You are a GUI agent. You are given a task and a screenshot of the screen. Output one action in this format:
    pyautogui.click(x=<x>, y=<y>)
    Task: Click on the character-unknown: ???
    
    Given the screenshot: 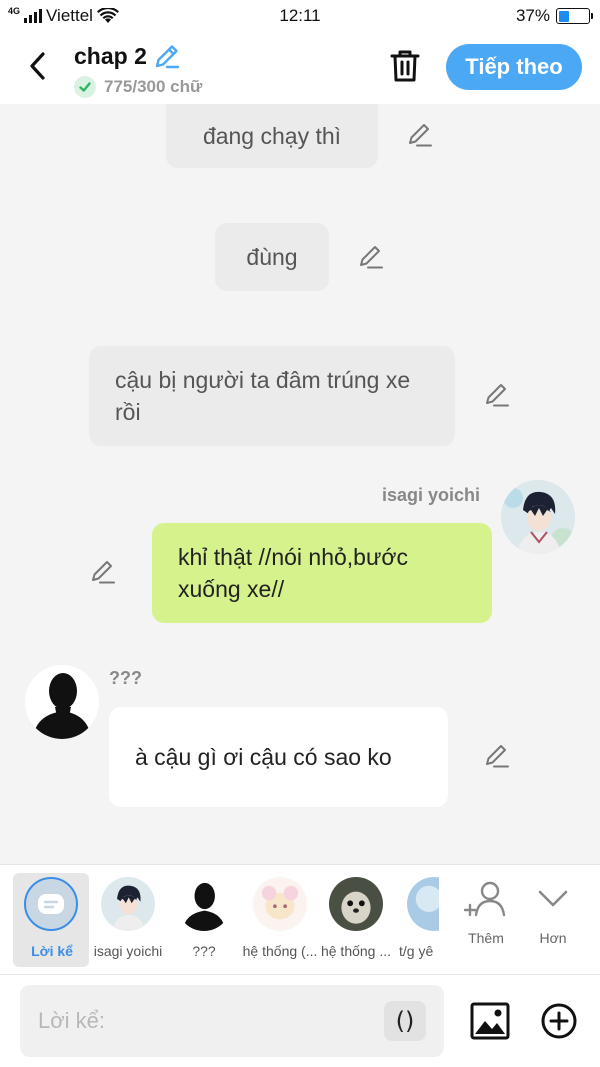 What is the action you would take?
    pyautogui.click(x=204, y=920)
    